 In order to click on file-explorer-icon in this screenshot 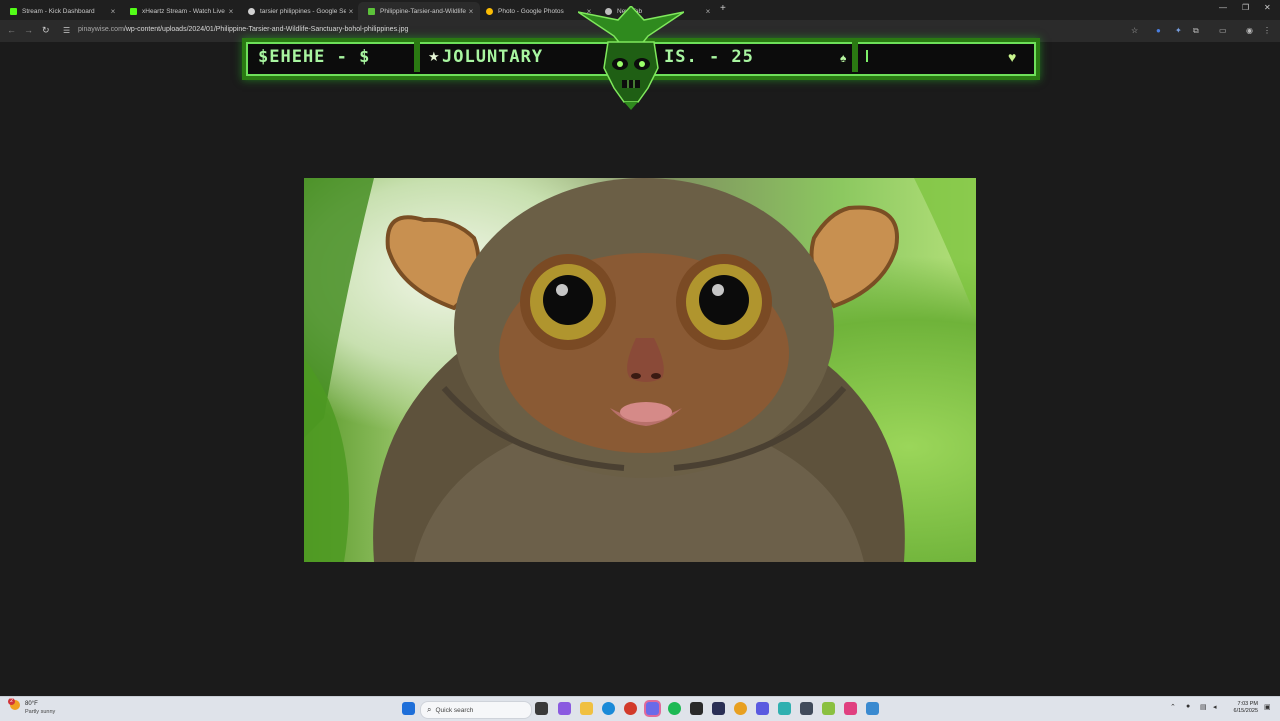, I will do `click(586, 708)`.